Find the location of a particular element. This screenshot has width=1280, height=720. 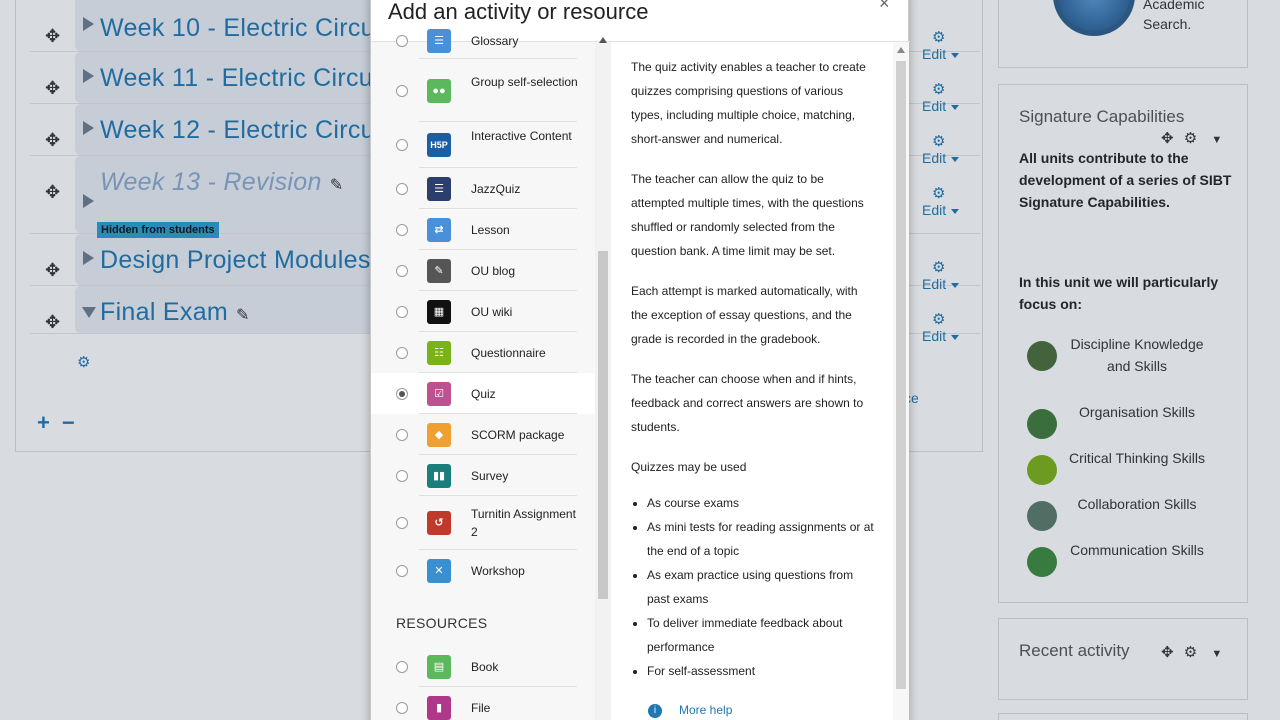

description-scrollbar-thumb is located at coordinates (901, 375).